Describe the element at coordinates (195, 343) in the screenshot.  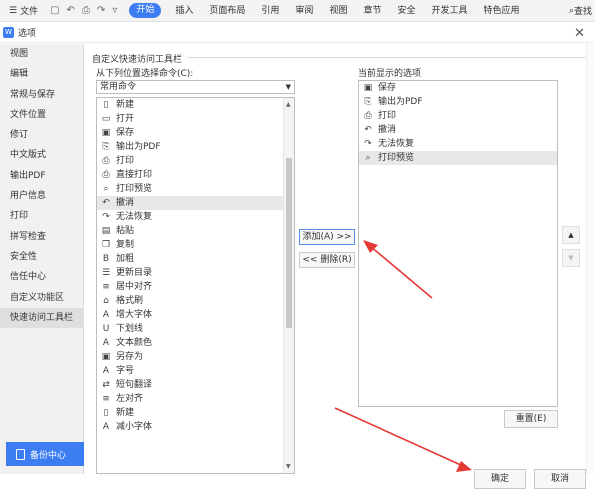
I see `command-row: A 文本颜色` at that location.